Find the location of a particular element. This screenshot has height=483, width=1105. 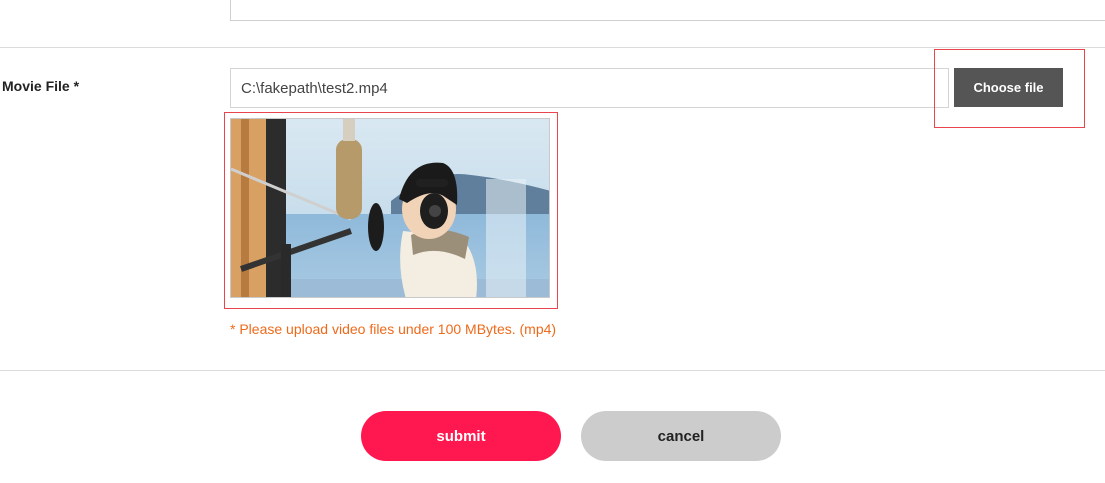

submit-button: submit is located at coordinates (461, 436).